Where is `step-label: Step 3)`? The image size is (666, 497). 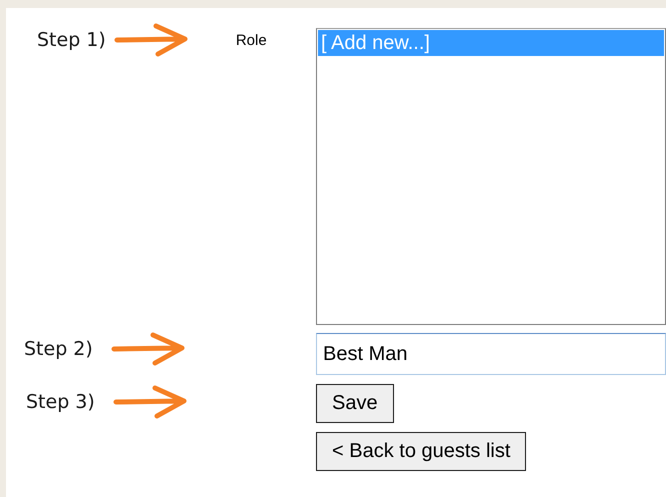
step-label: Step 3) is located at coordinates (60, 402).